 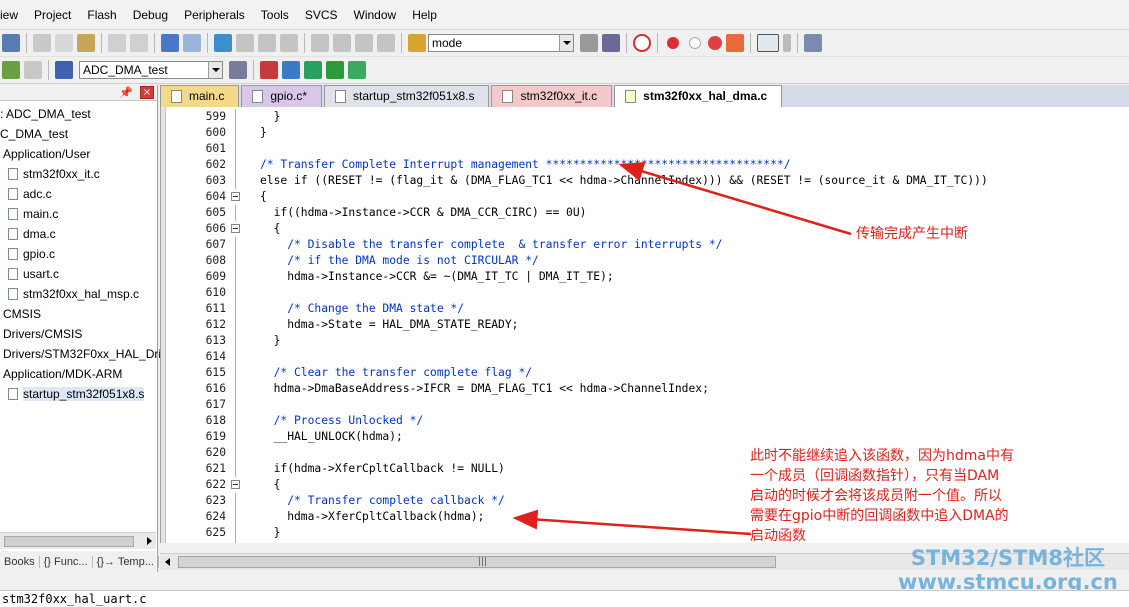 I want to click on next-bookmark-icon, so click(x=267, y=43).